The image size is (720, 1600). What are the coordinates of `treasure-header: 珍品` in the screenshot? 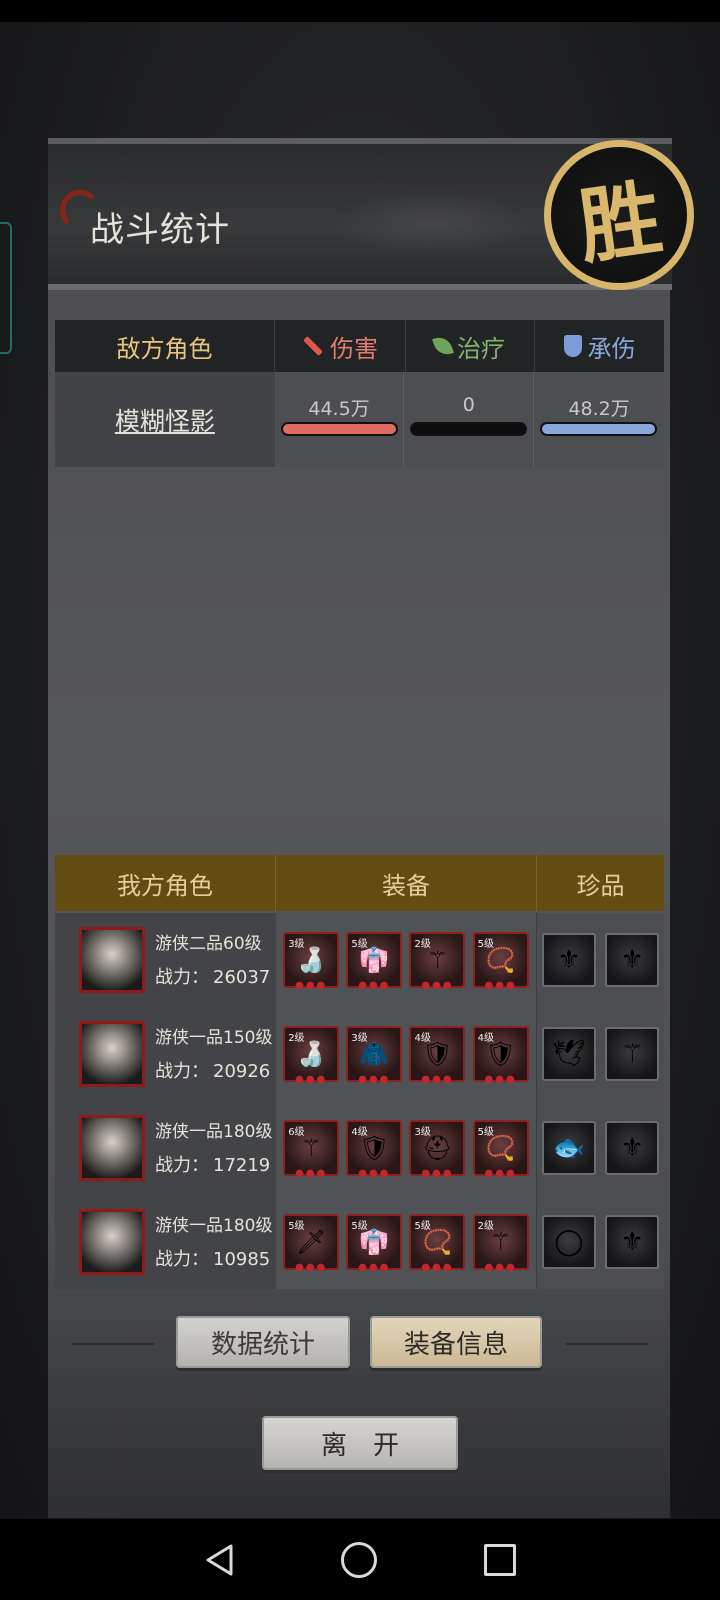 It's located at (600, 885).